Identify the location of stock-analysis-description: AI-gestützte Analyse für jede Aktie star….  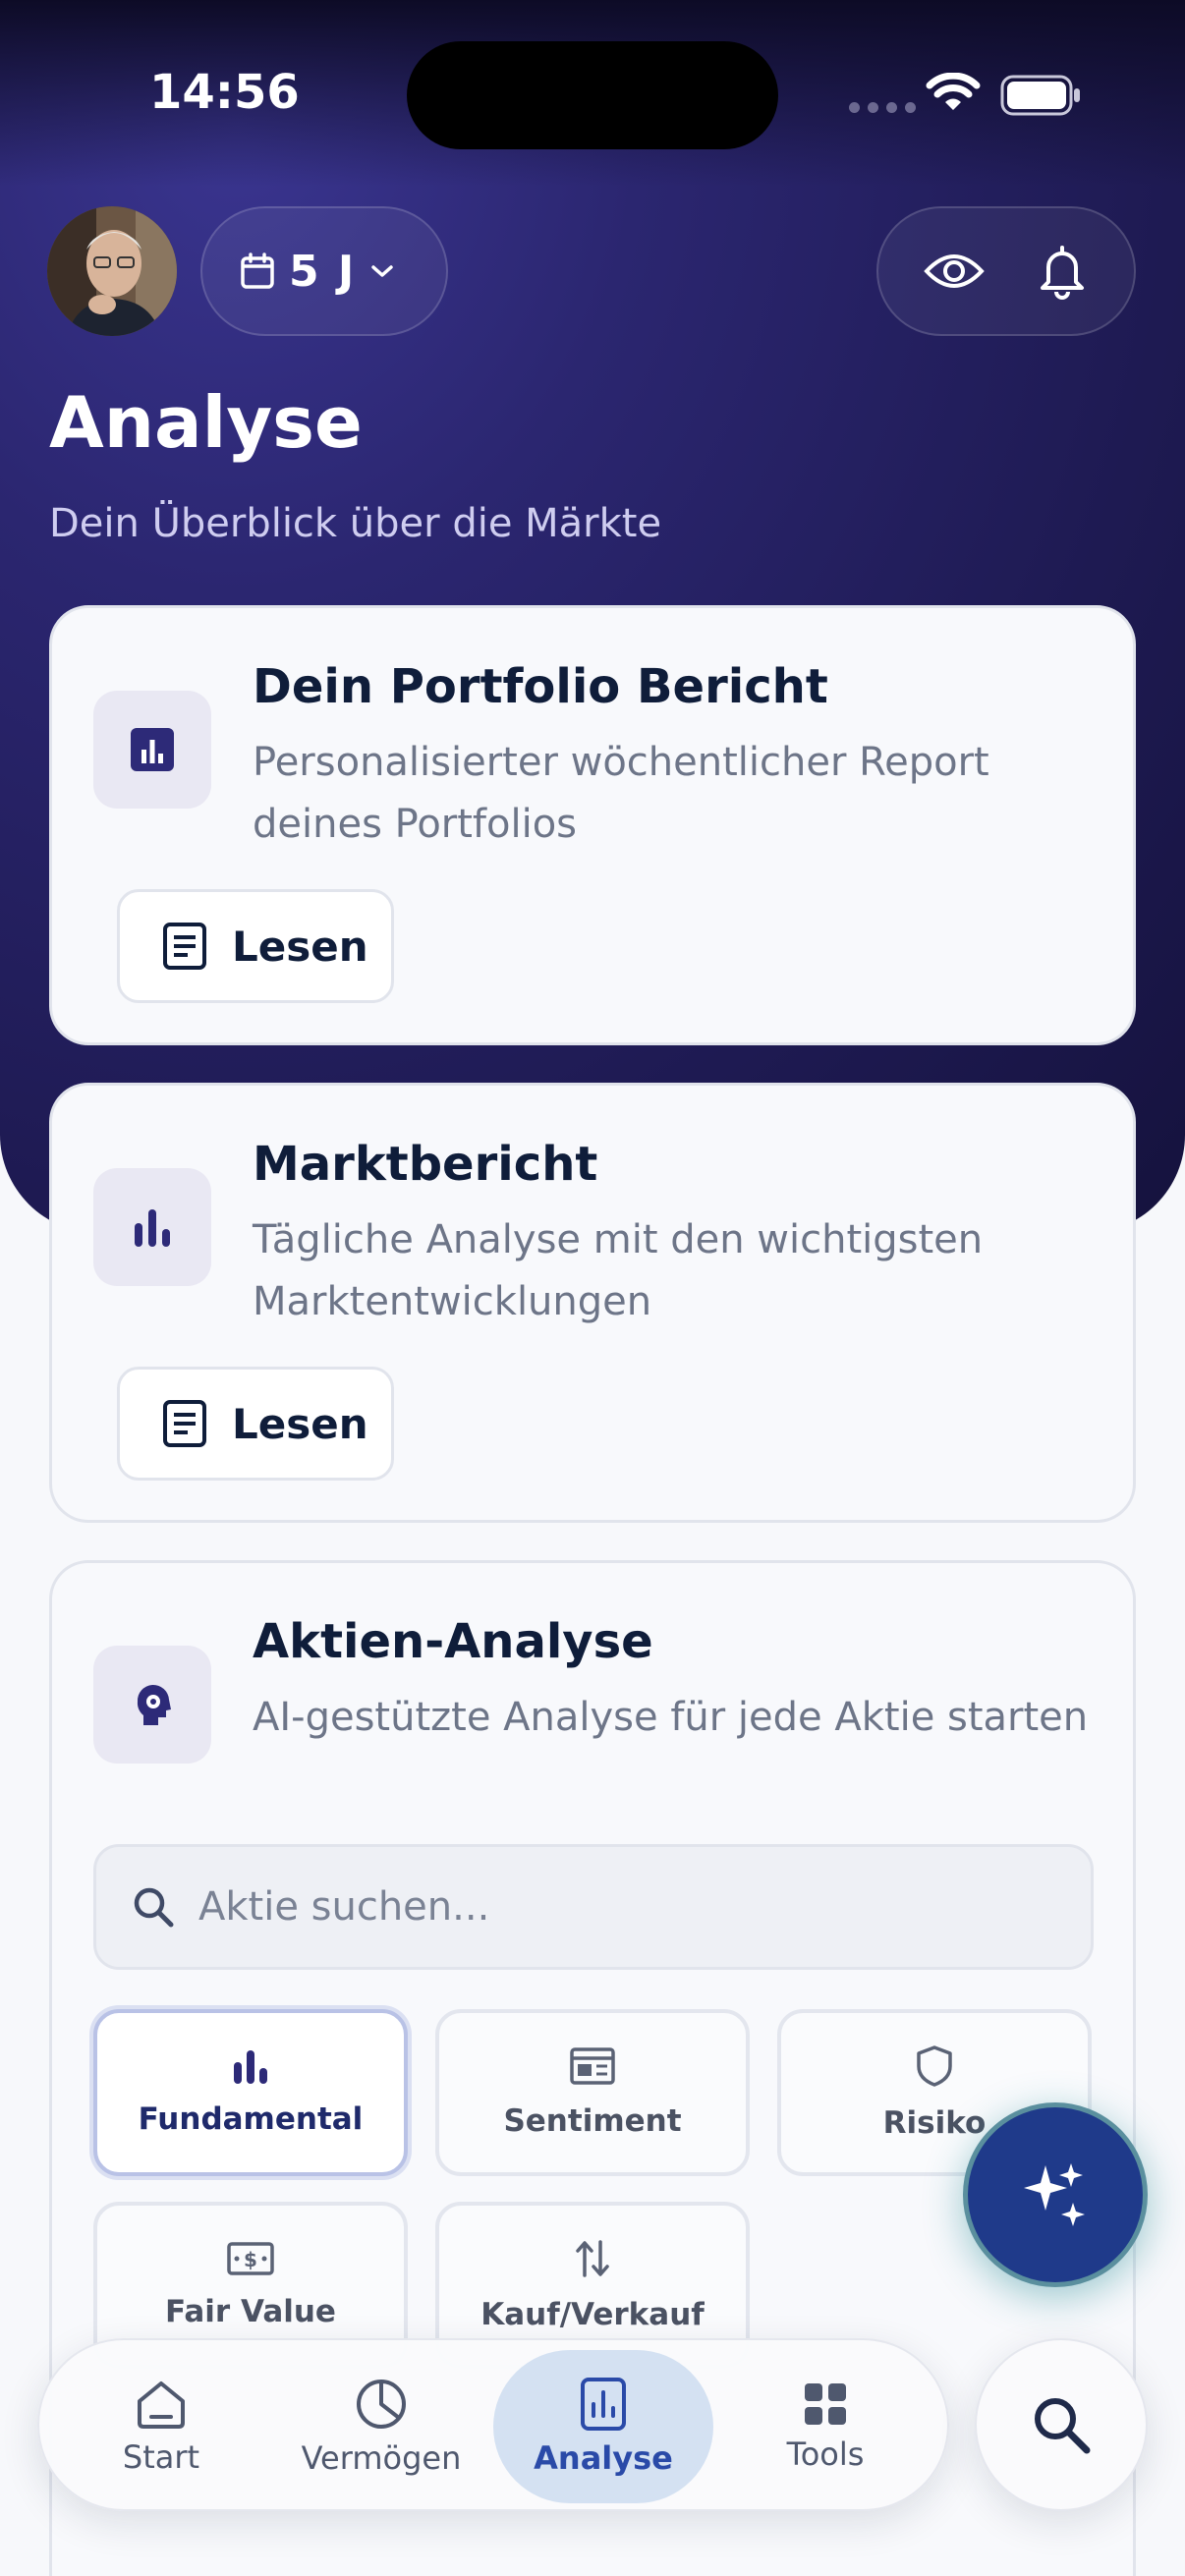
(671, 1717).